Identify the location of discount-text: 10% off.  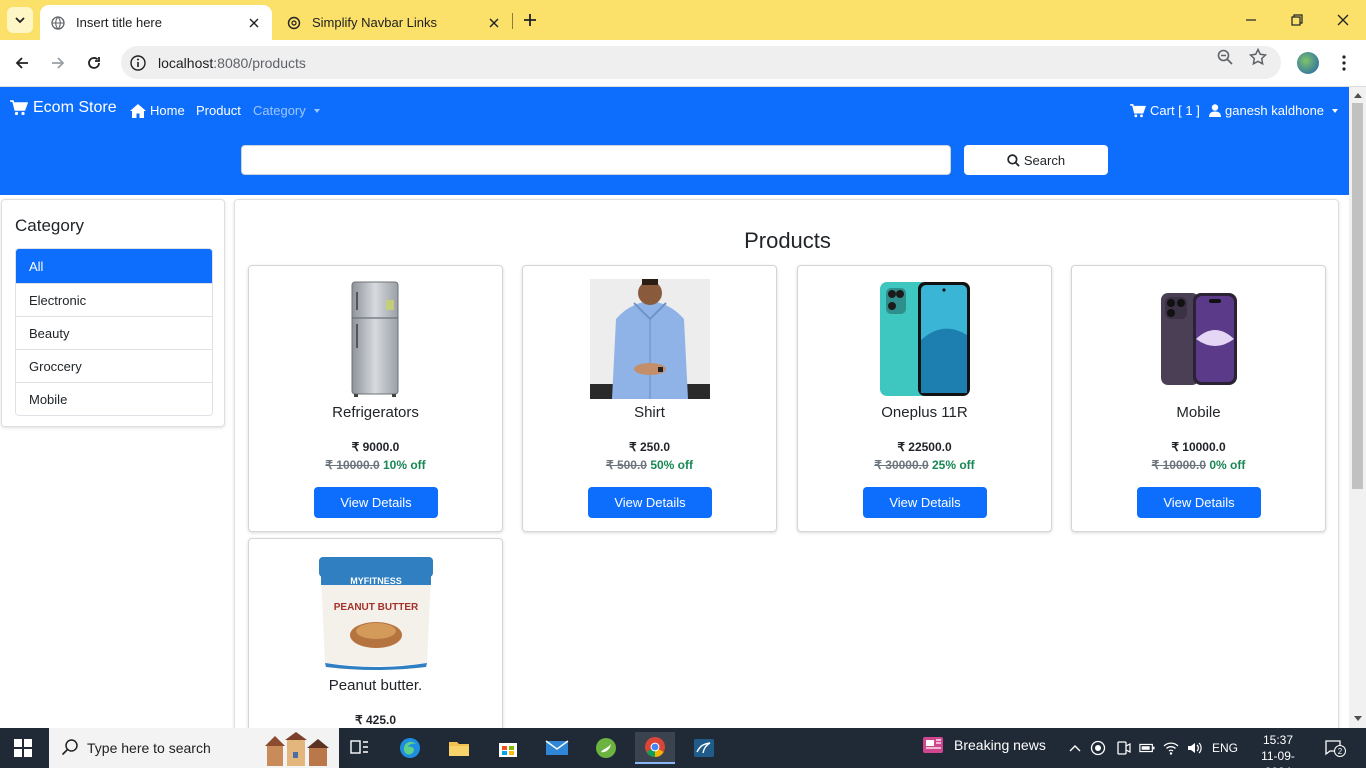
(404, 465).